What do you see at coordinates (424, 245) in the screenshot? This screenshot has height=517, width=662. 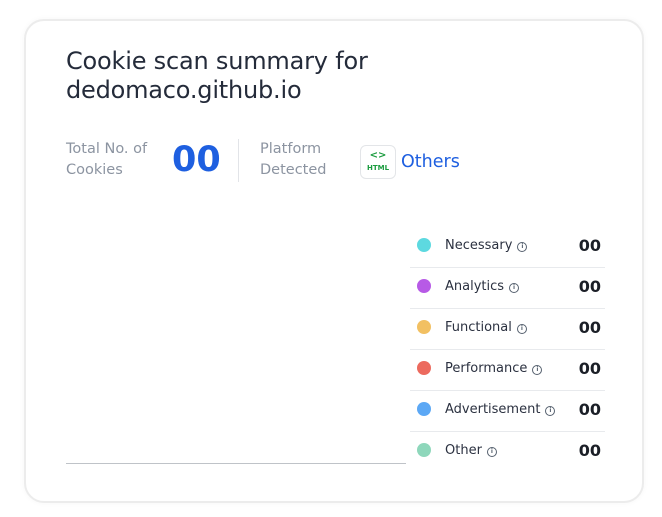 I see `necessary-color-dot` at bounding box center [424, 245].